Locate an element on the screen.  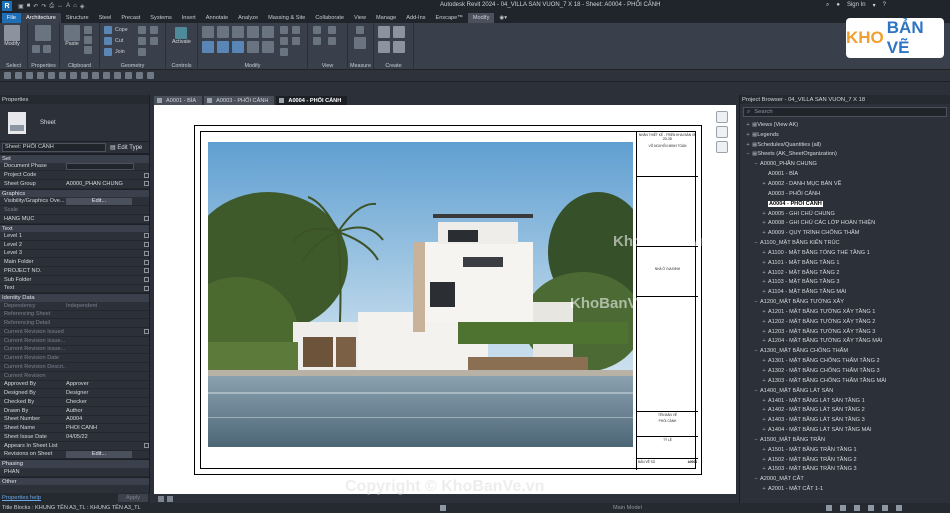
tab-precast: Precast is located at coordinates (130, 18).